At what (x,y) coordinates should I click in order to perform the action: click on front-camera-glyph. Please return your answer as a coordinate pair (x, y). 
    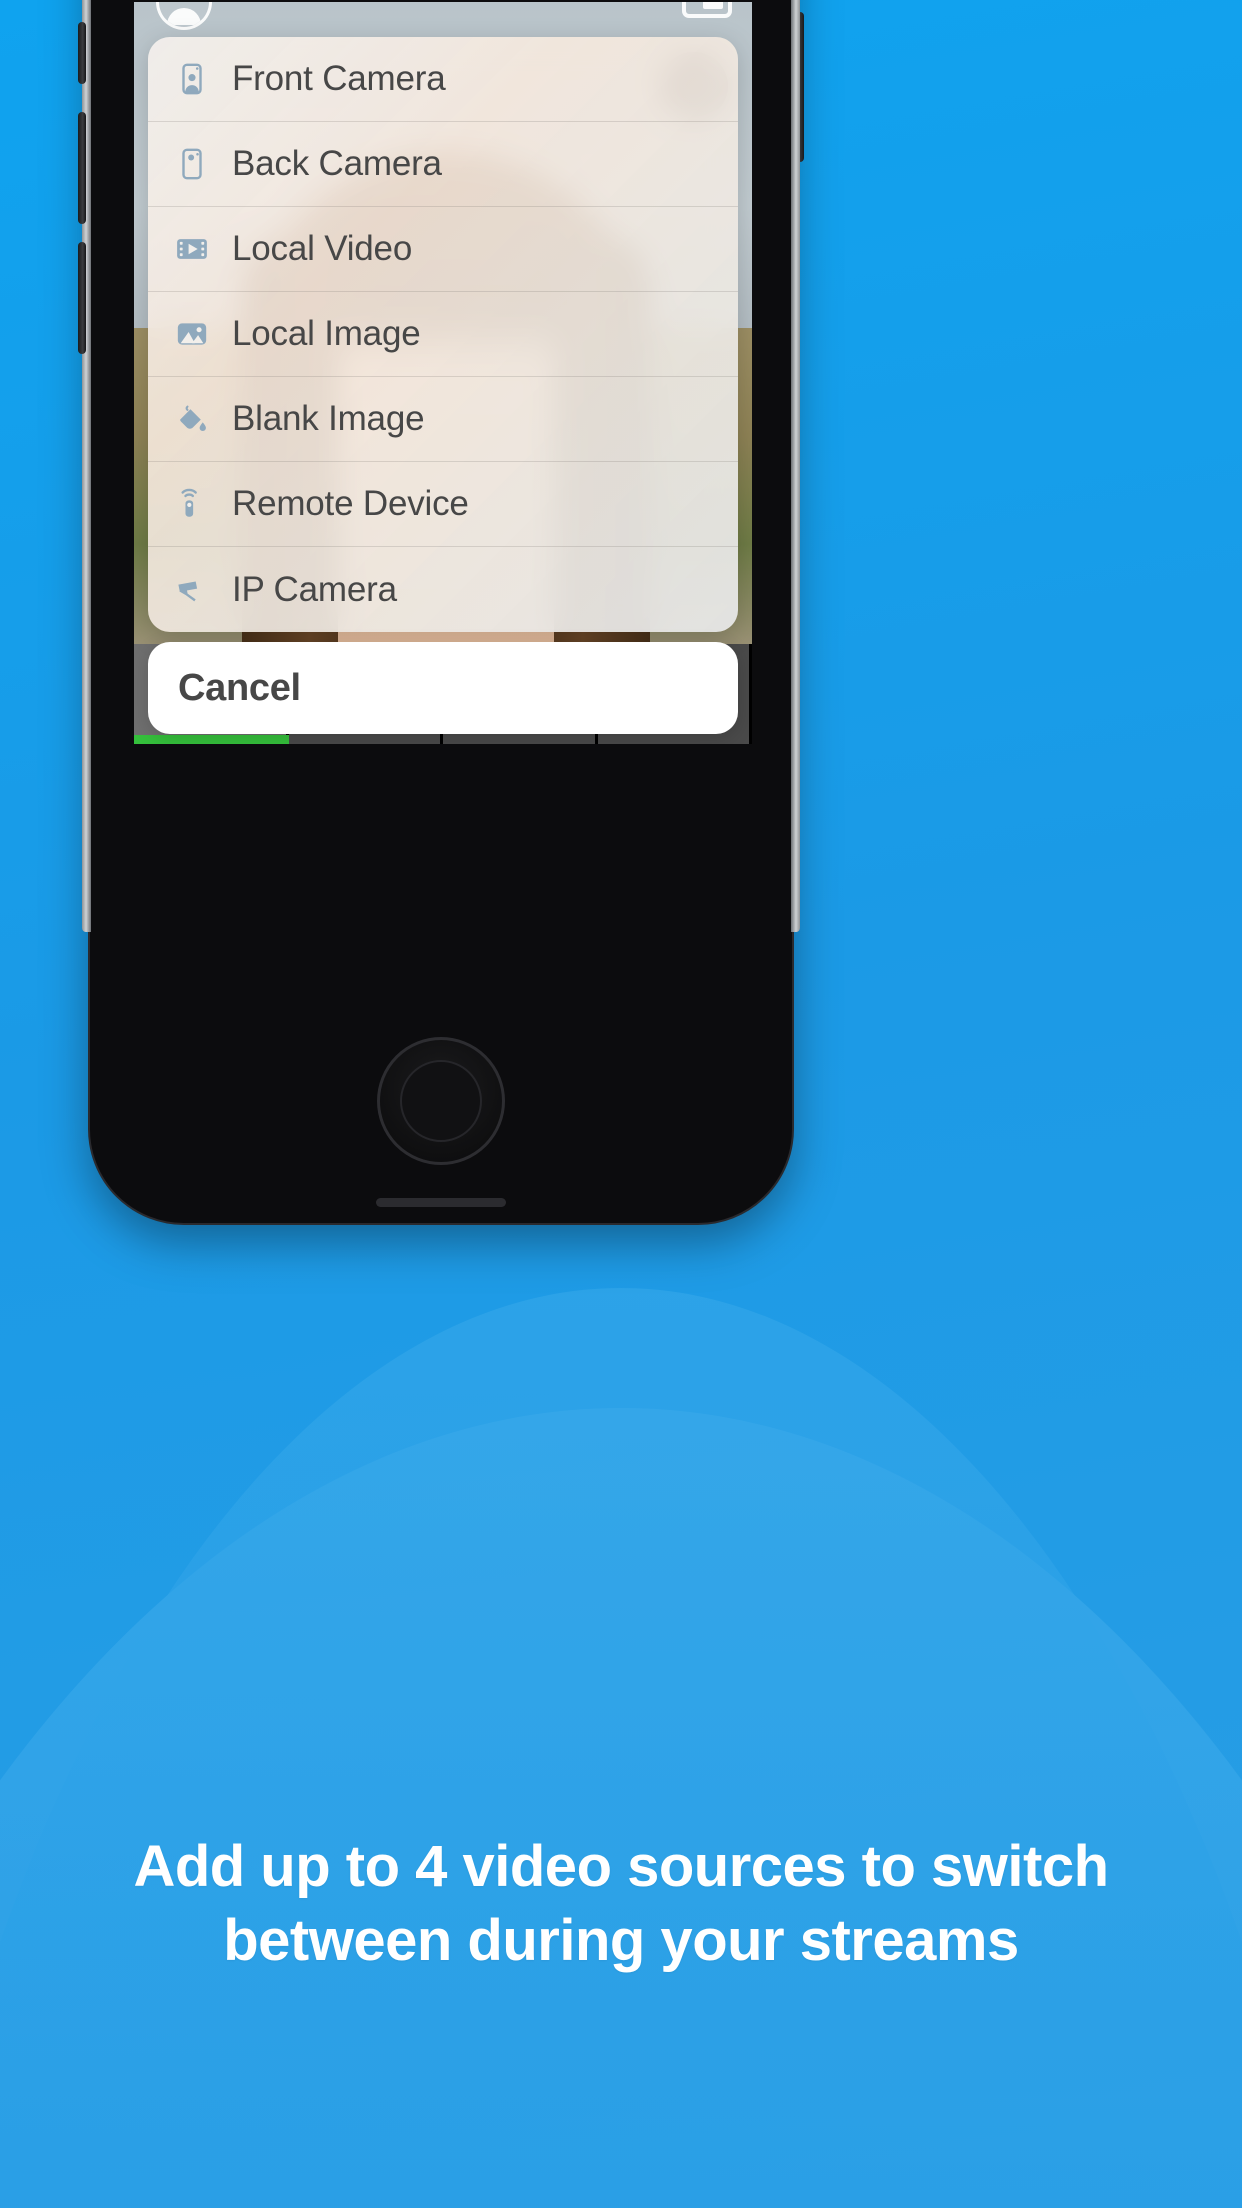
    Looking at the image, I should click on (192, 79).